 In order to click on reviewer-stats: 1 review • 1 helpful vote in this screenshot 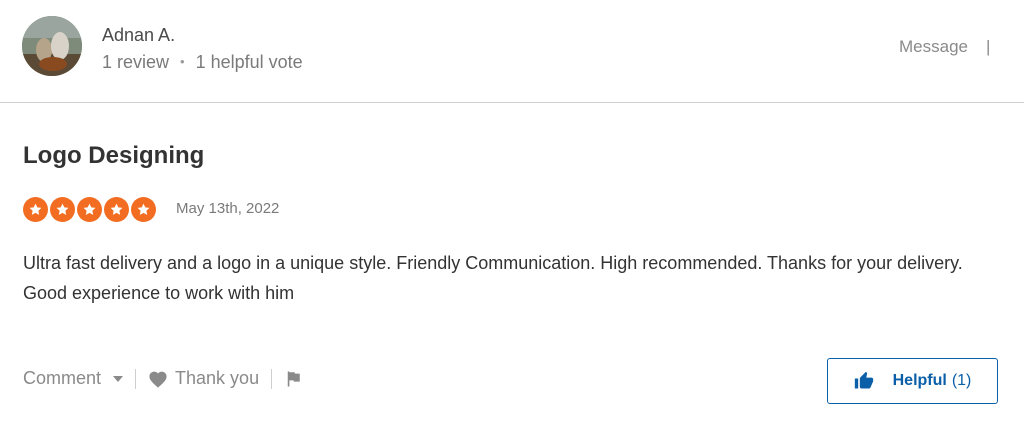, I will do `click(202, 62)`.